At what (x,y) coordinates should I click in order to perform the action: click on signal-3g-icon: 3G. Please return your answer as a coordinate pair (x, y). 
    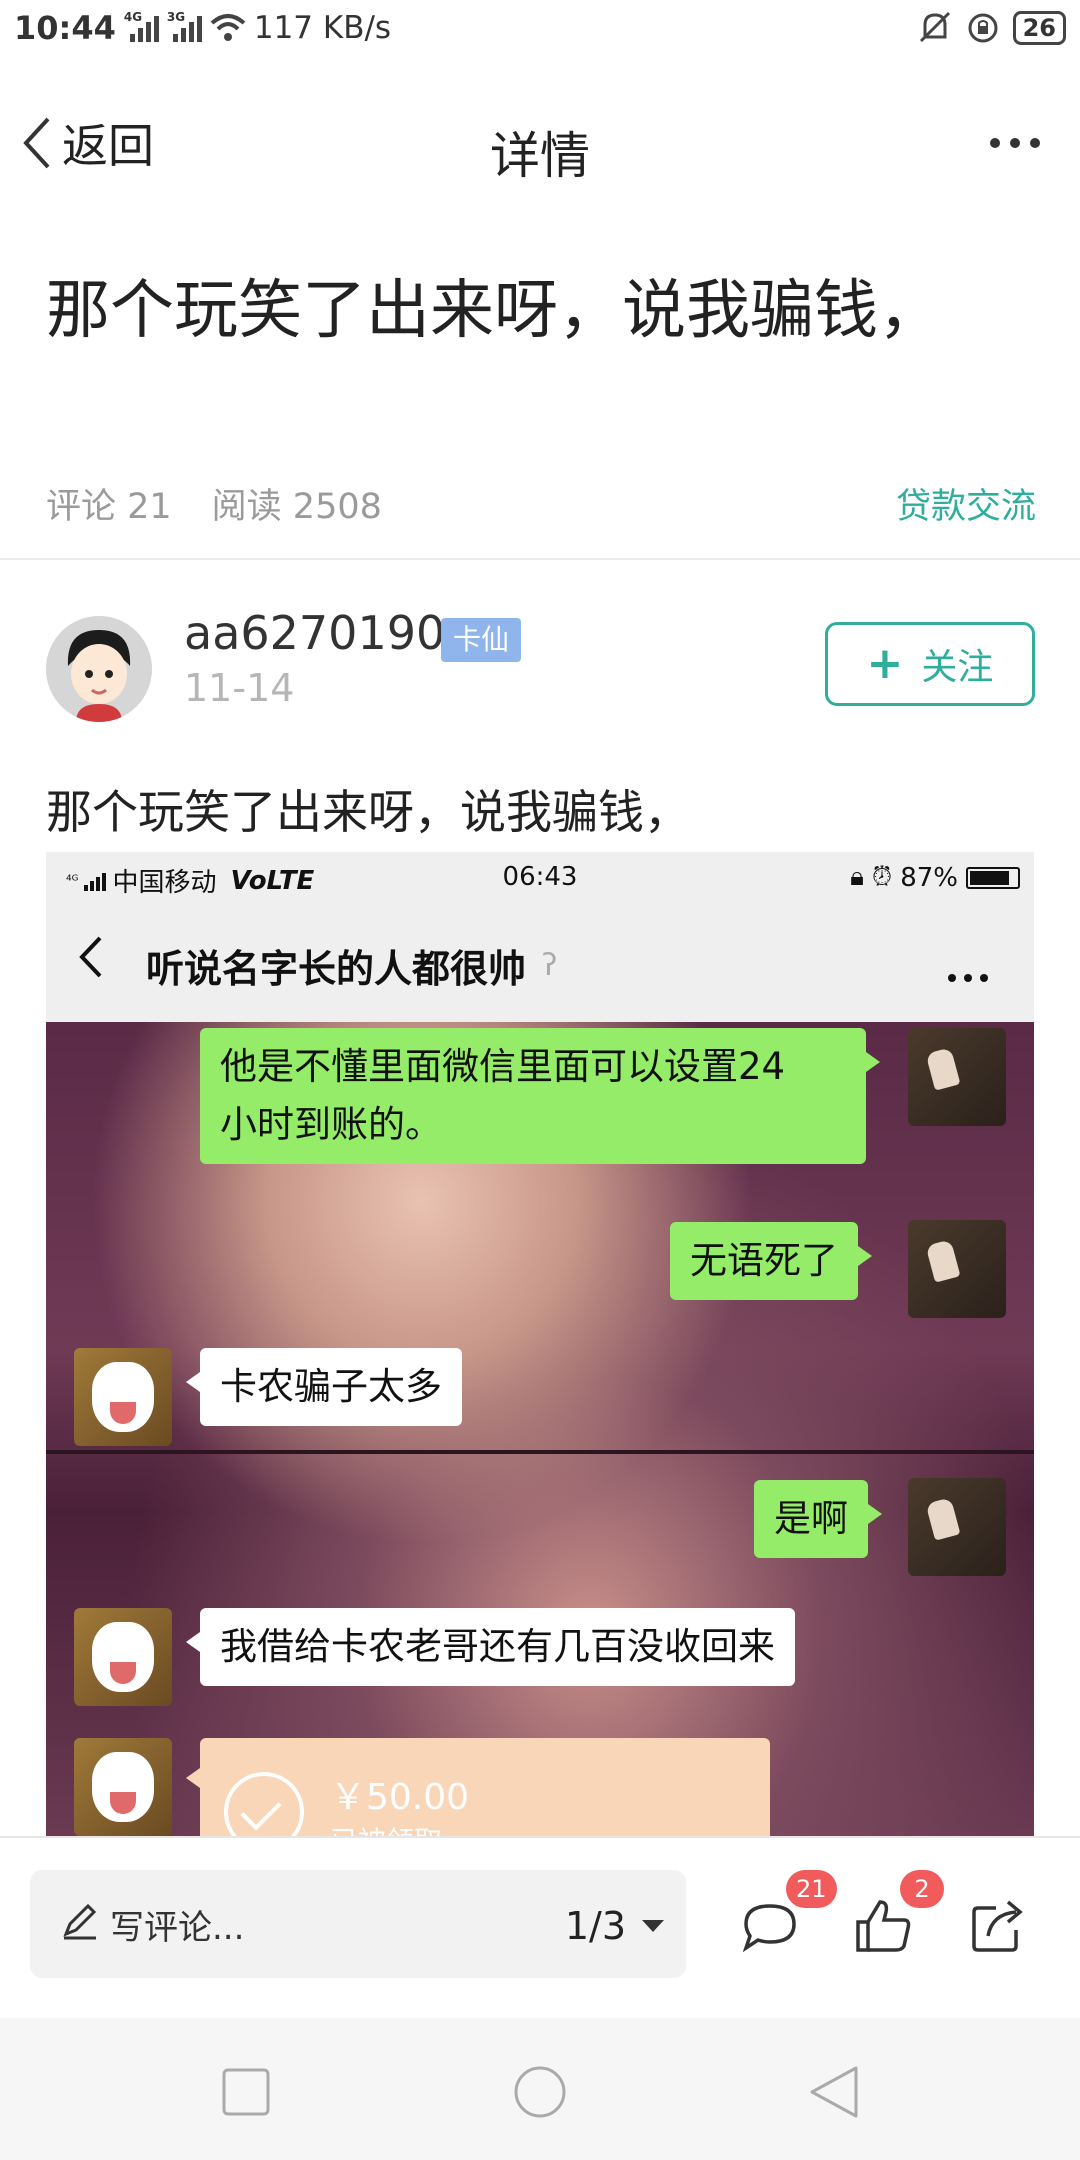
    Looking at the image, I should click on (184, 26).